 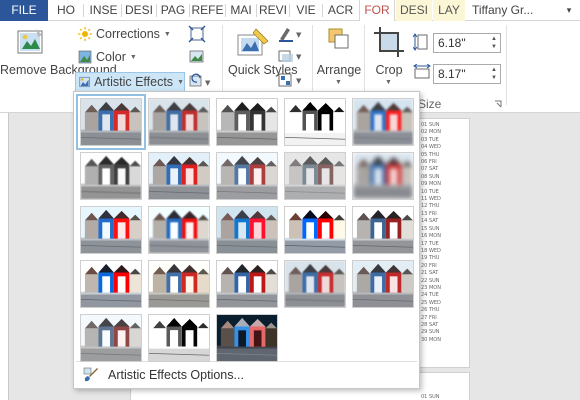 What do you see at coordinates (431, 132) in the screenshot?
I see `calendar-day: 02 MON` at bounding box center [431, 132].